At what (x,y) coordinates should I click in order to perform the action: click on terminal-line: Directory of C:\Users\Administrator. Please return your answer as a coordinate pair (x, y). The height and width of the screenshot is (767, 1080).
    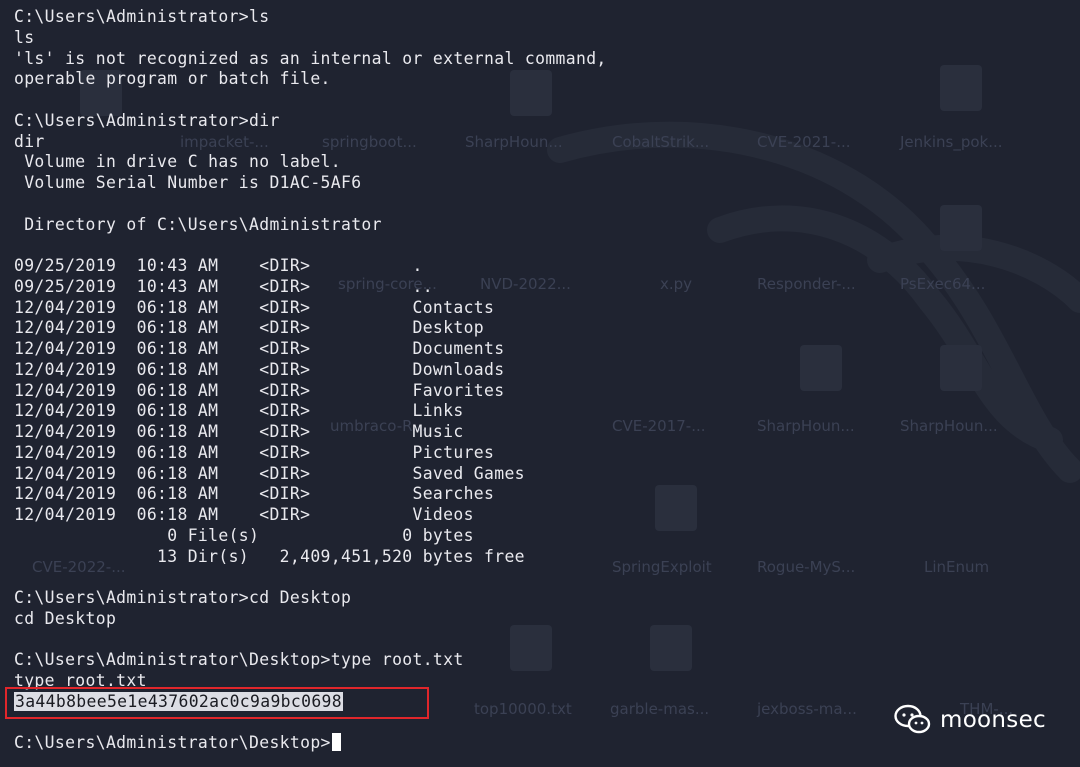
    Looking at the image, I should click on (198, 224).